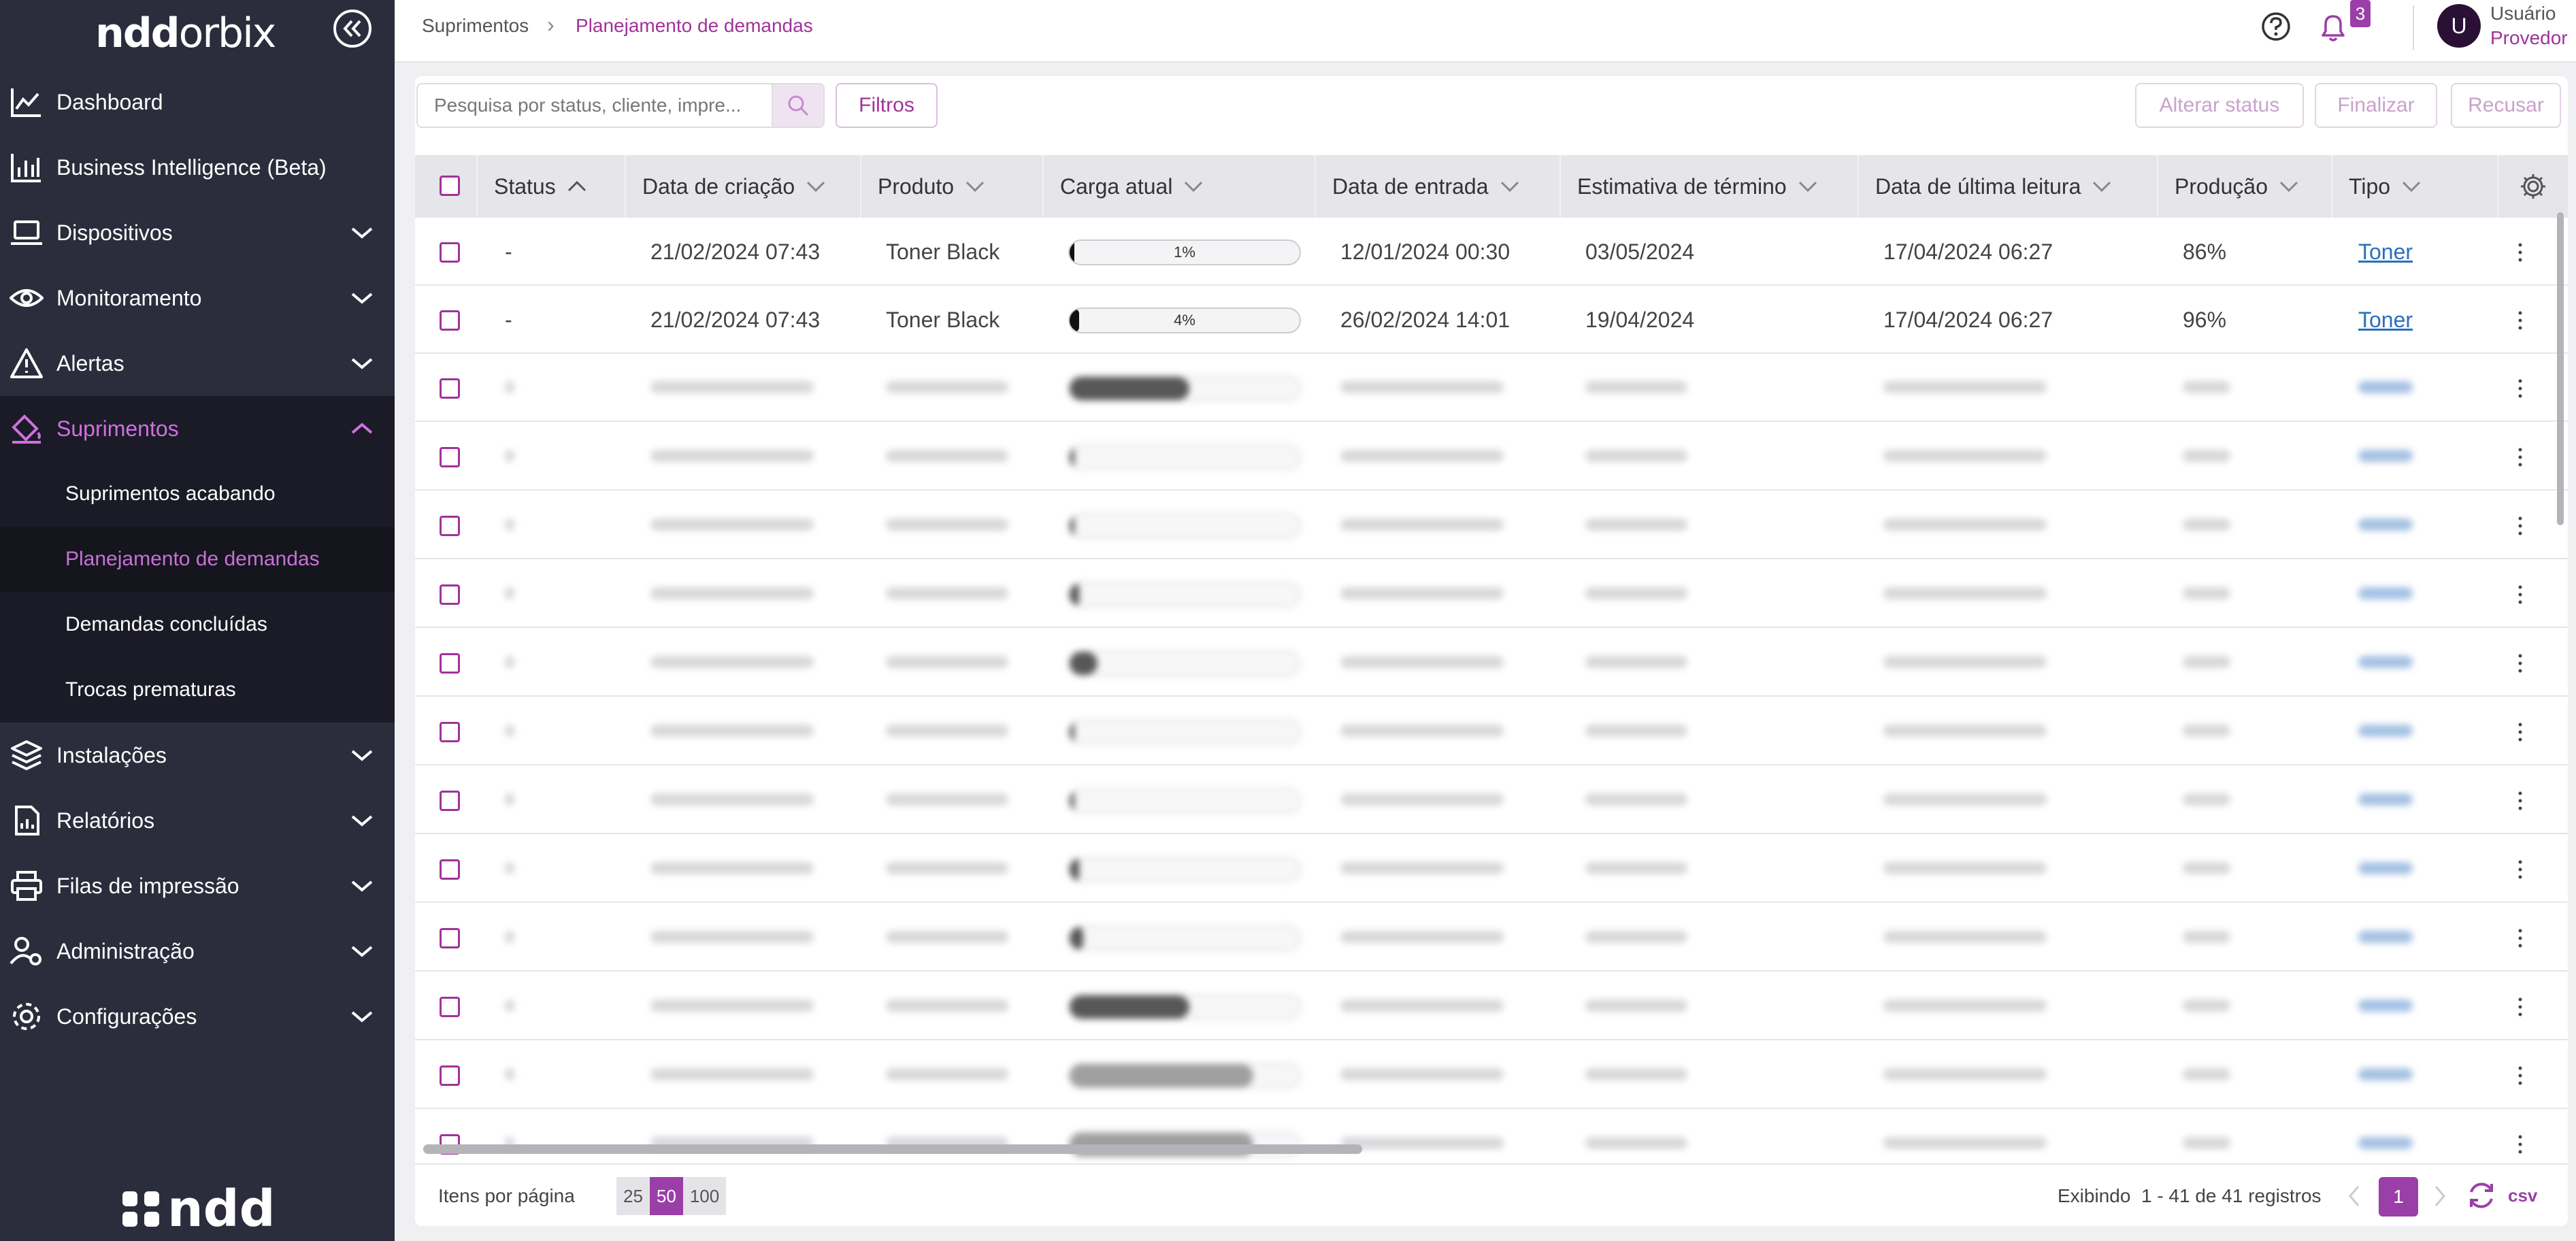 This screenshot has height=1241, width=2576. Describe the element at coordinates (2439, 1196) in the screenshot. I see `next-page-icon` at that location.